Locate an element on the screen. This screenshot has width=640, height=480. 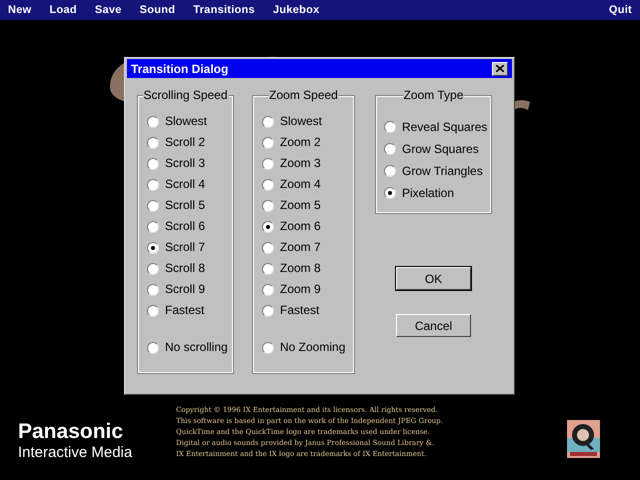
menu-item: Quit is located at coordinates (620, 10).